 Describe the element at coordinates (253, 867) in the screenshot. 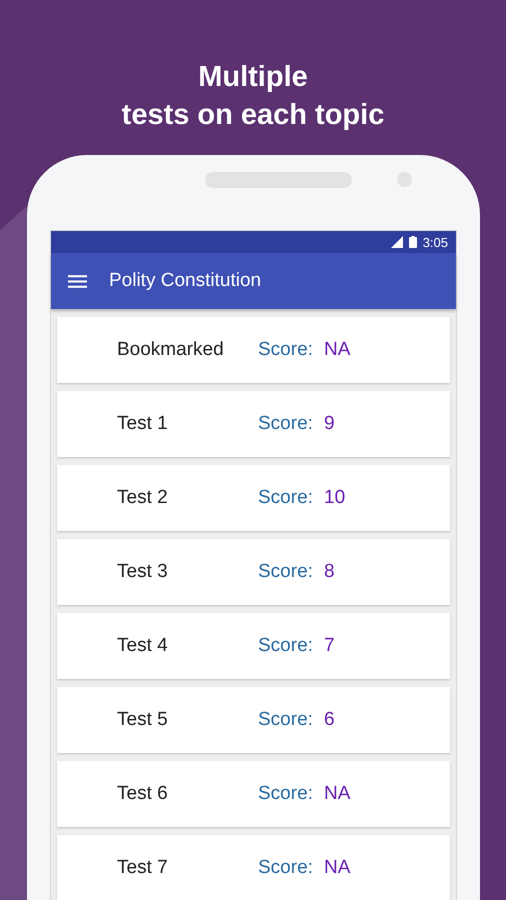

I see `test-card: Test 7 Score: NA` at that location.